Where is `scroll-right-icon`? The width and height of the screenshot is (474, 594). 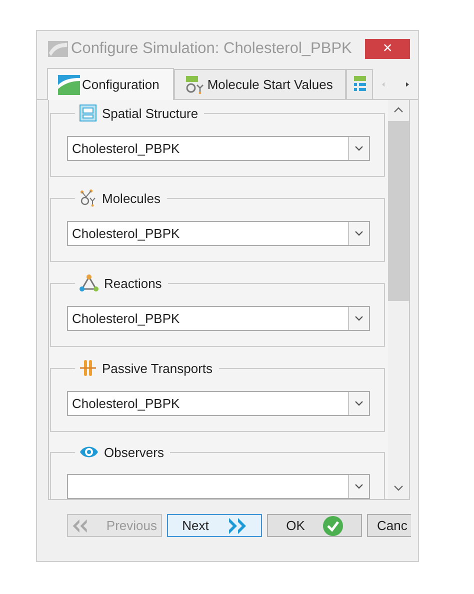
scroll-right-icon is located at coordinates (407, 84).